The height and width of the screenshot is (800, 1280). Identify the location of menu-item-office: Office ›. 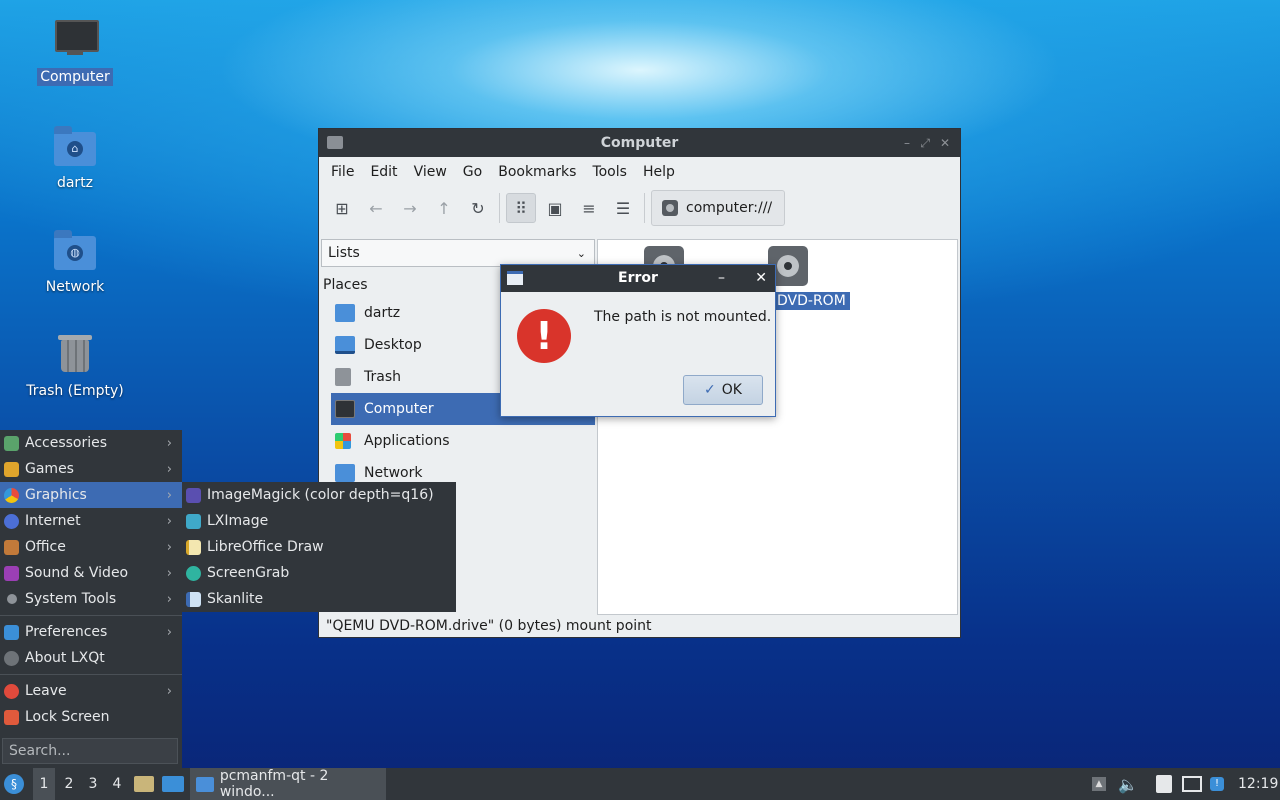
(91, 547).